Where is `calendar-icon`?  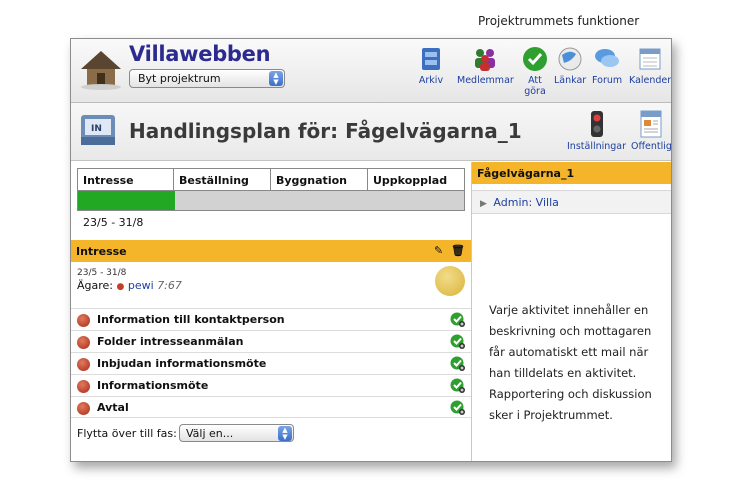
calendar-icon is located at coordinates (650, 59).